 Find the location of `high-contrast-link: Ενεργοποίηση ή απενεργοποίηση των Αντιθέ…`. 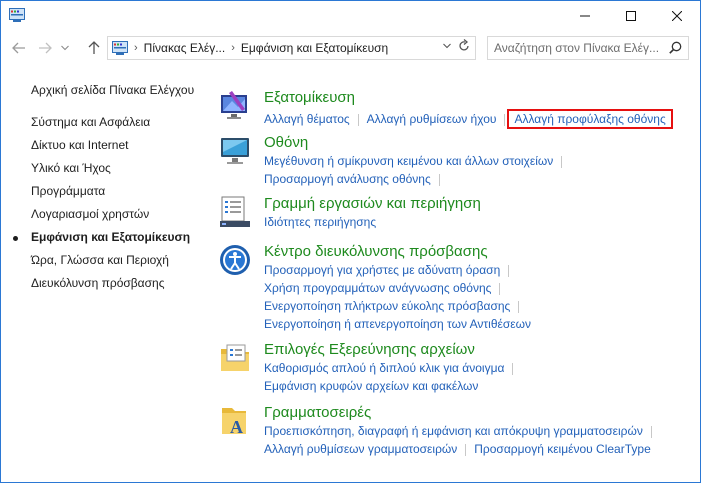

high-contrast-link: Ενεργοποίηση ή απενεργοποίηση των Αντιθέ… is located at coordinates (397, 324).